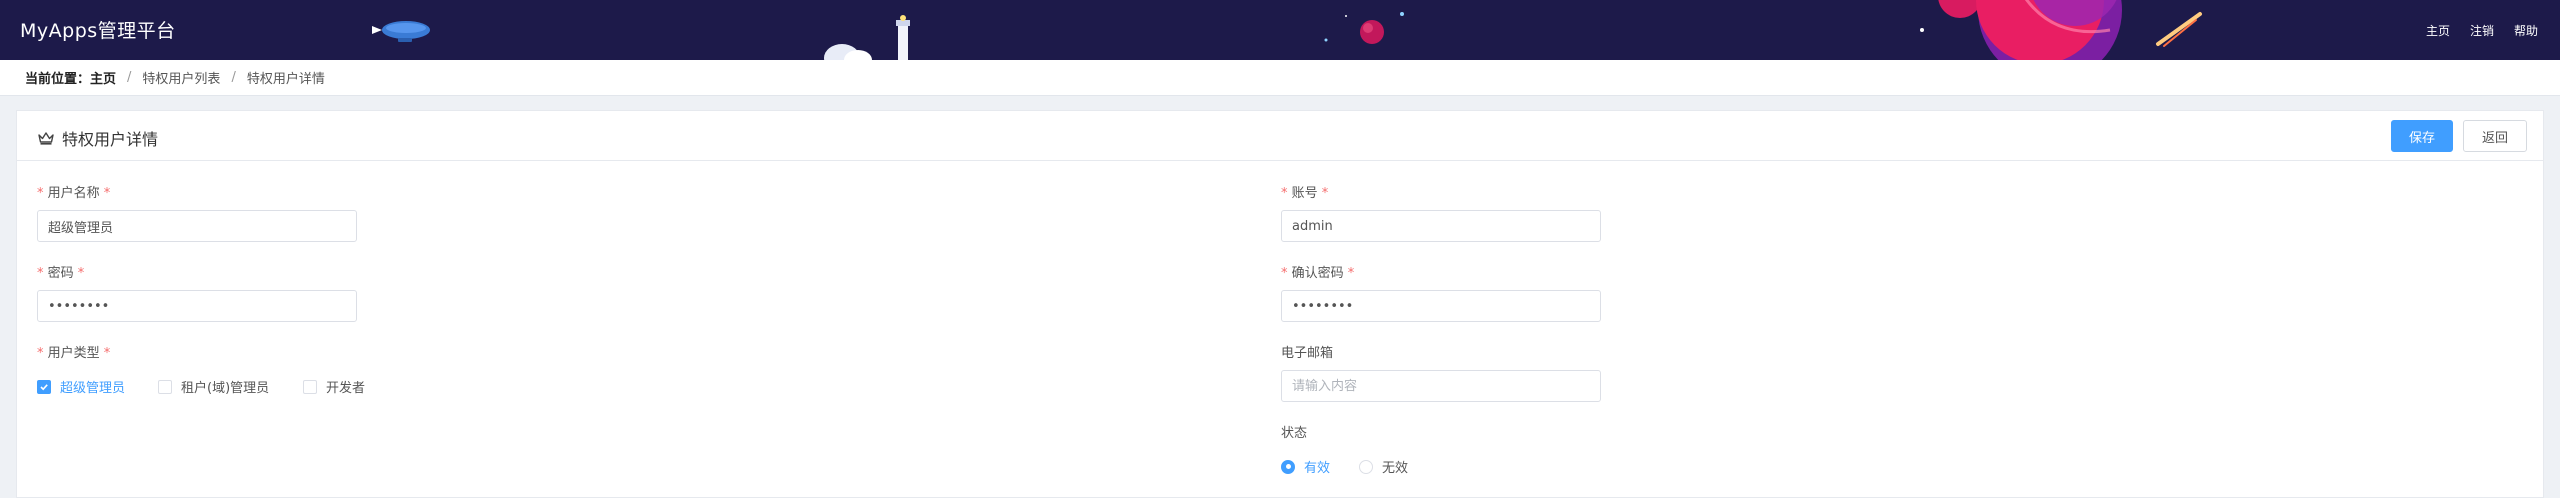 Image resolution: width=2560 pixels, height=498 pixels. Describe the element at coordinates (81, 386) in the screenshot. I see `user-type-super-admin-checkbox: 超级管理员` at that location.